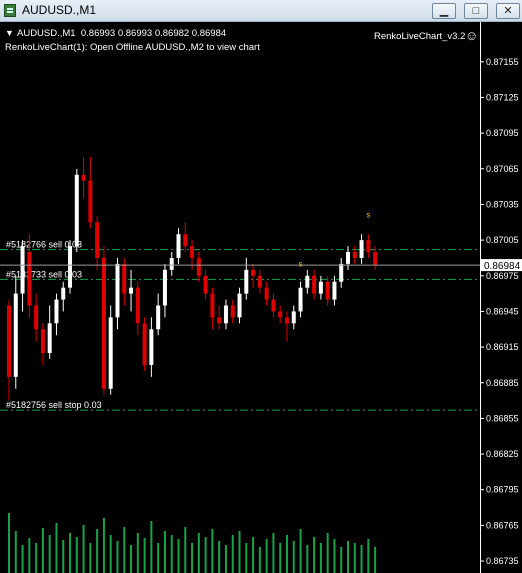 Image resolution: width=522 pixels, height=573 pixels. I want to click on price-tick-label: 0.86975, so click(502, 276).